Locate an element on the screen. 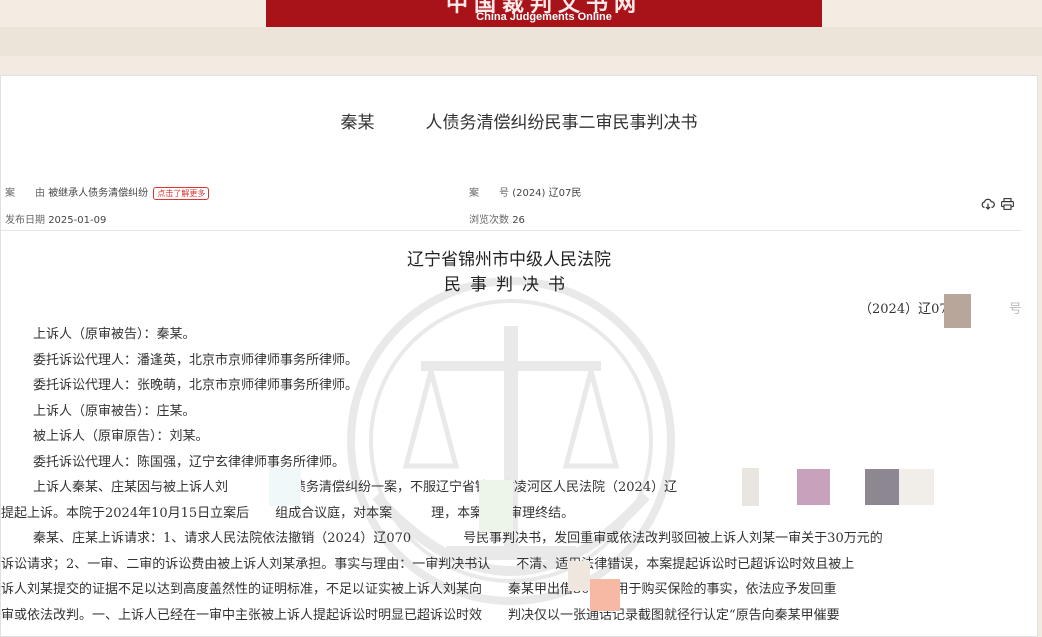  view-count: 浏览次数 26 is located at coordinates (497, 218).